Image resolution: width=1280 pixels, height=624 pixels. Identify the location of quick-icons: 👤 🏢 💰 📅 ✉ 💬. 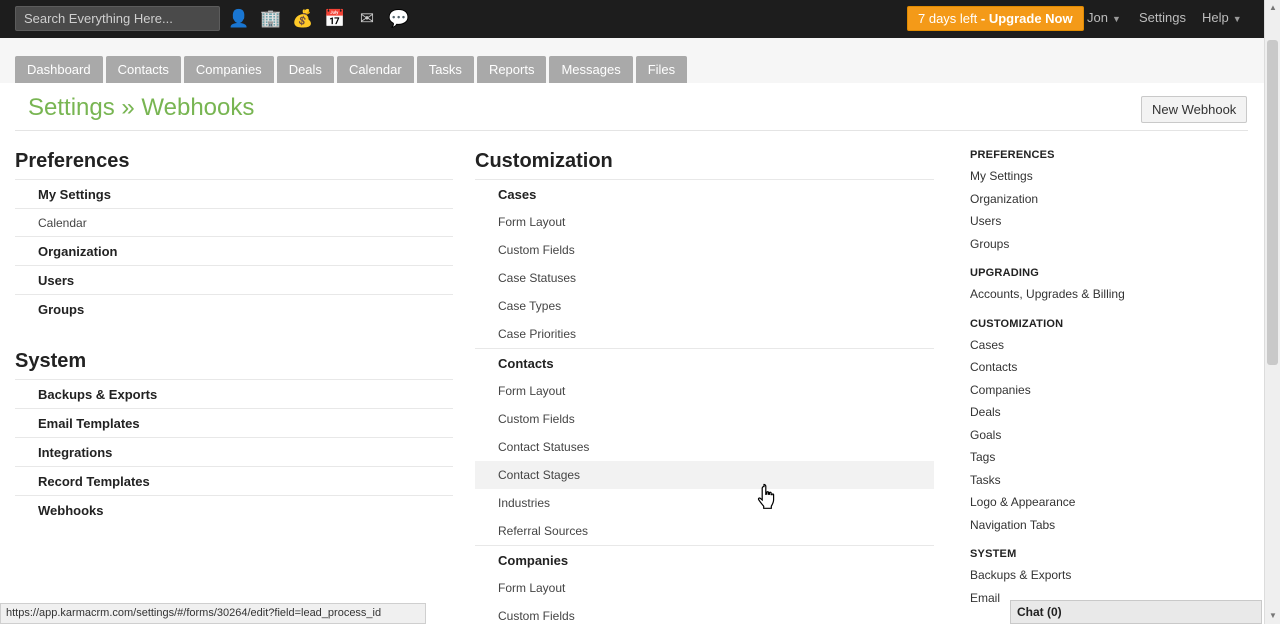
(319, 19).